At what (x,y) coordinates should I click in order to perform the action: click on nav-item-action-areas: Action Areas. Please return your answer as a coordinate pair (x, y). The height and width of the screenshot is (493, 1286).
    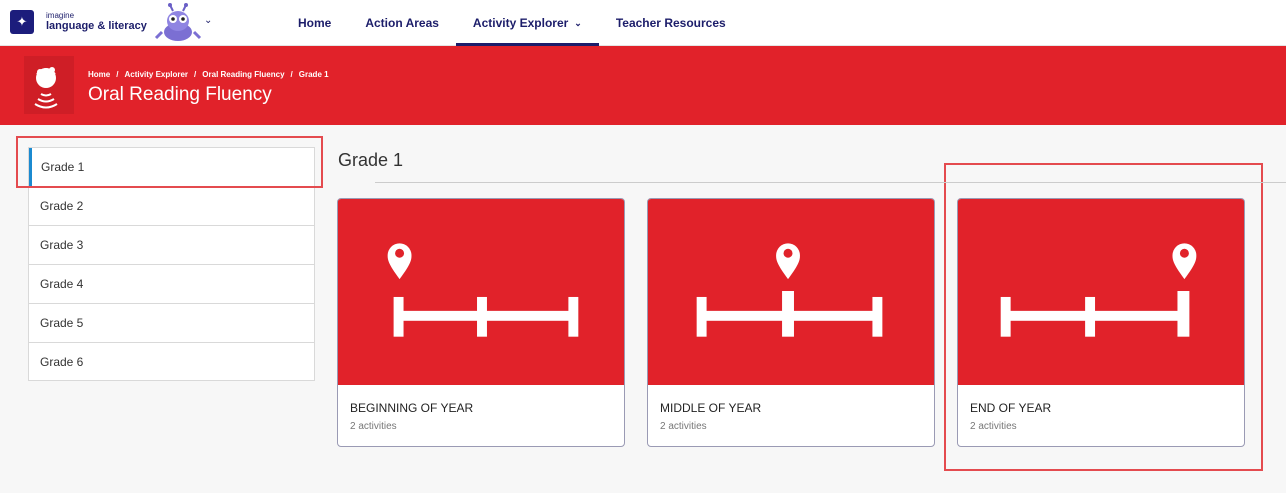
    Looking at the image, I should click on (402, 23).